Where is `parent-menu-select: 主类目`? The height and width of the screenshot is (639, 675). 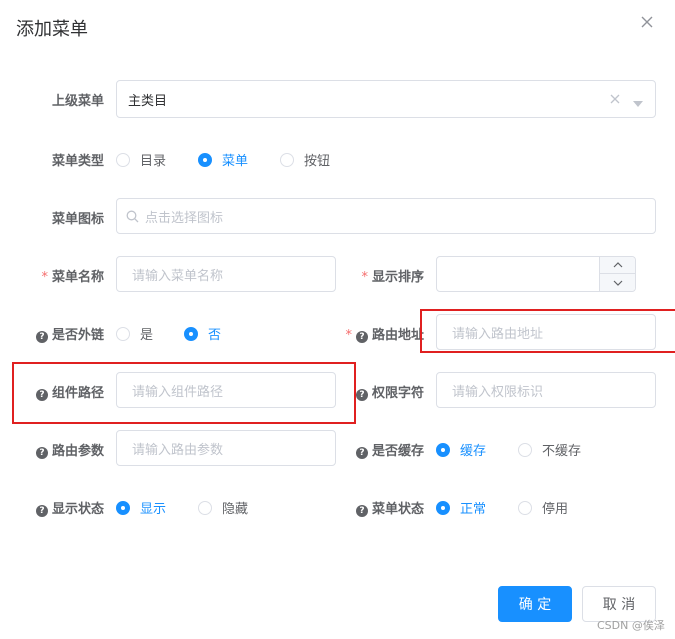 parent-menu-select: 主类目 is located at coordinates (386, 99).